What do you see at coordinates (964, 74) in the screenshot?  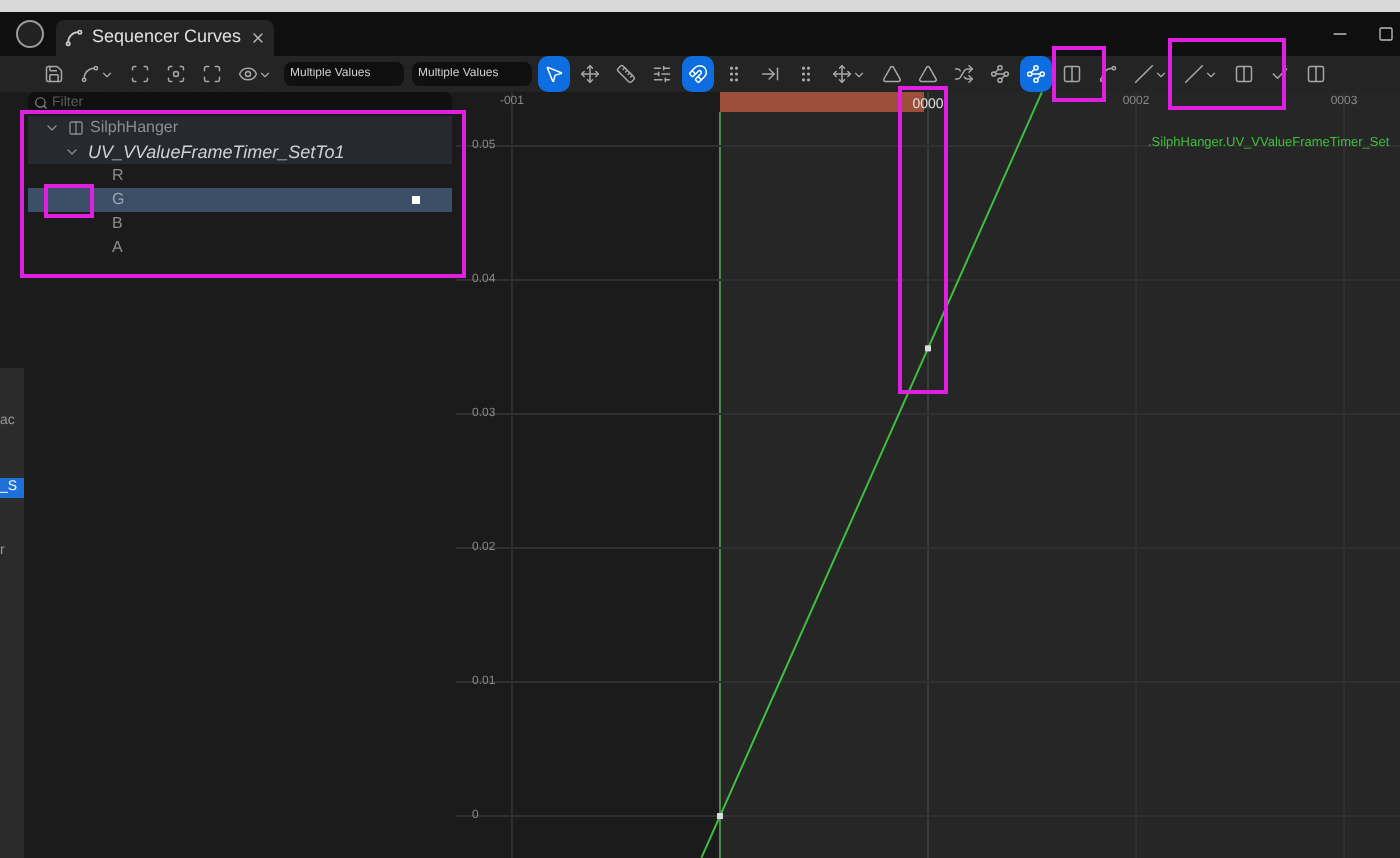 I see `tangent-break-icon` at bounding box center [964, 74].